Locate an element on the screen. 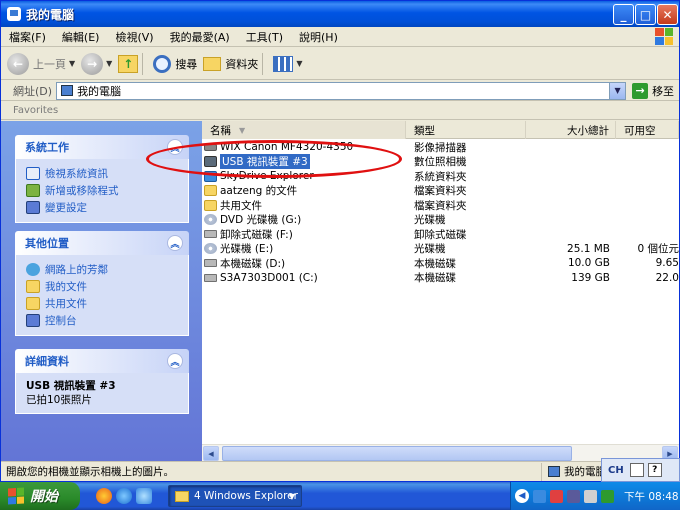 Image resolution: width=680 pixels, height=510 pixels. other-places-body: 網路上的芳鄰 我的文件 共用文件 控制台 is located at coordinates (102, 295).